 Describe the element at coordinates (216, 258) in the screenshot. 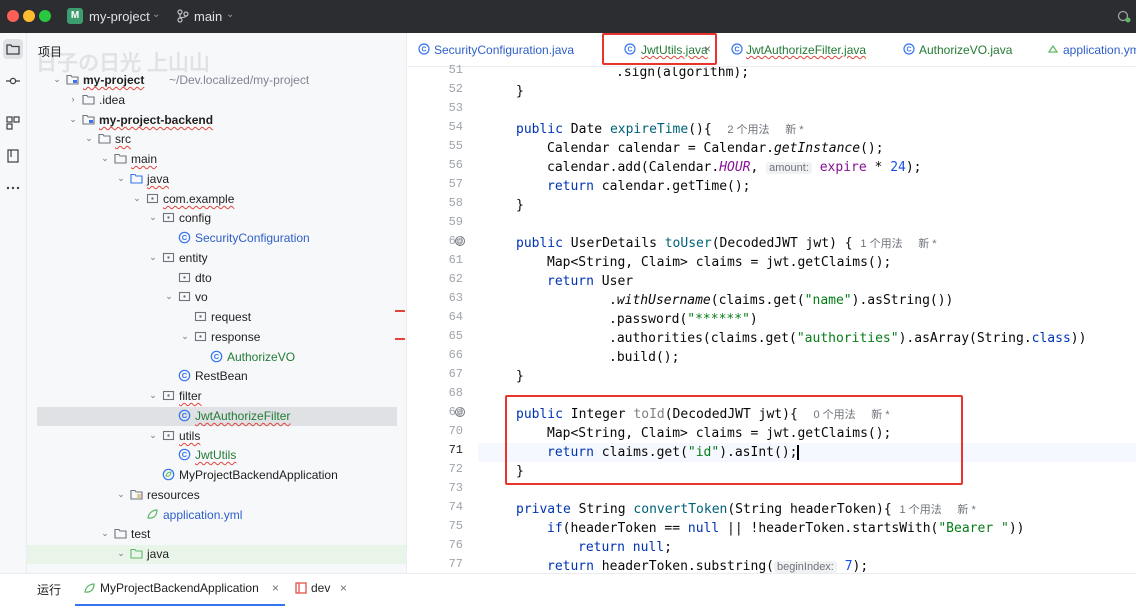

I see `tree-item: ⌄ entity` at that location.